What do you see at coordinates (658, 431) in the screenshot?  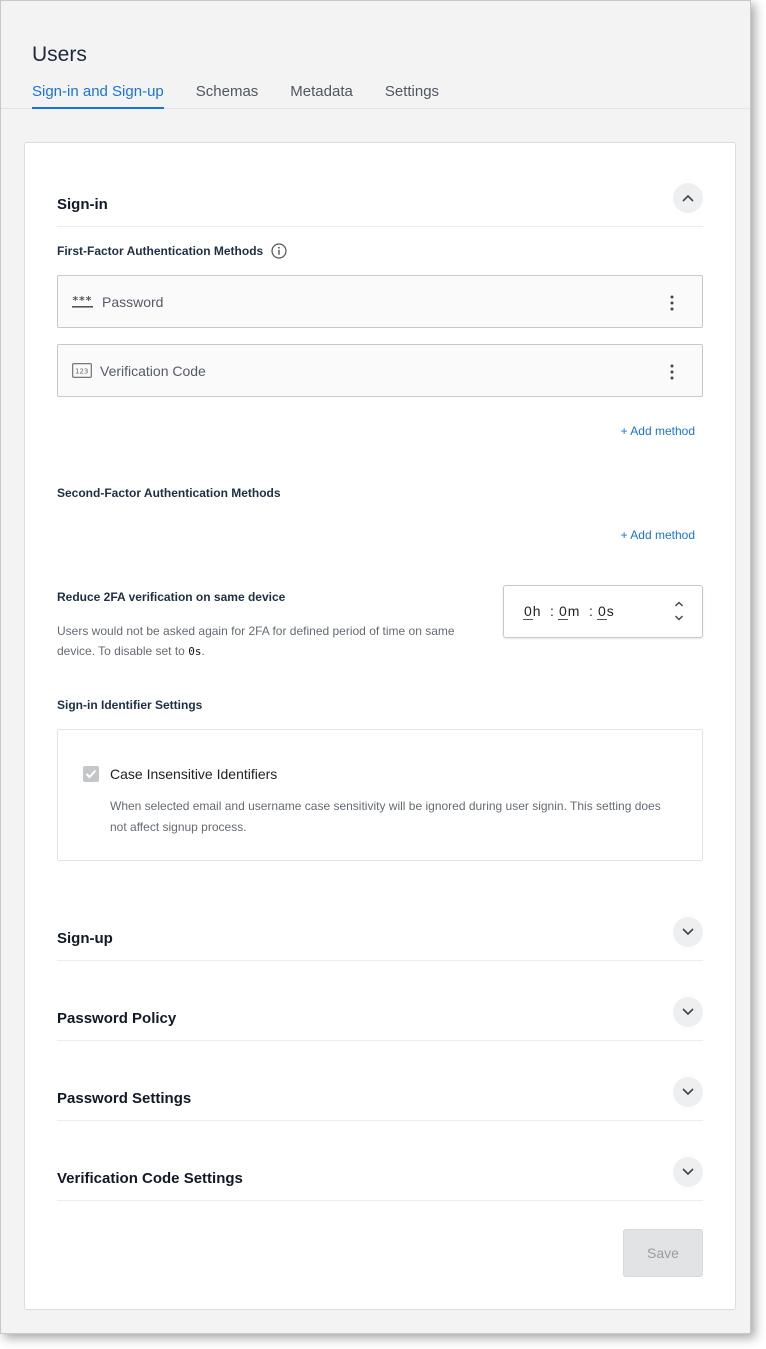 I see `add-first-factor-method-link: + Add method` at bounding box center [658, 431].